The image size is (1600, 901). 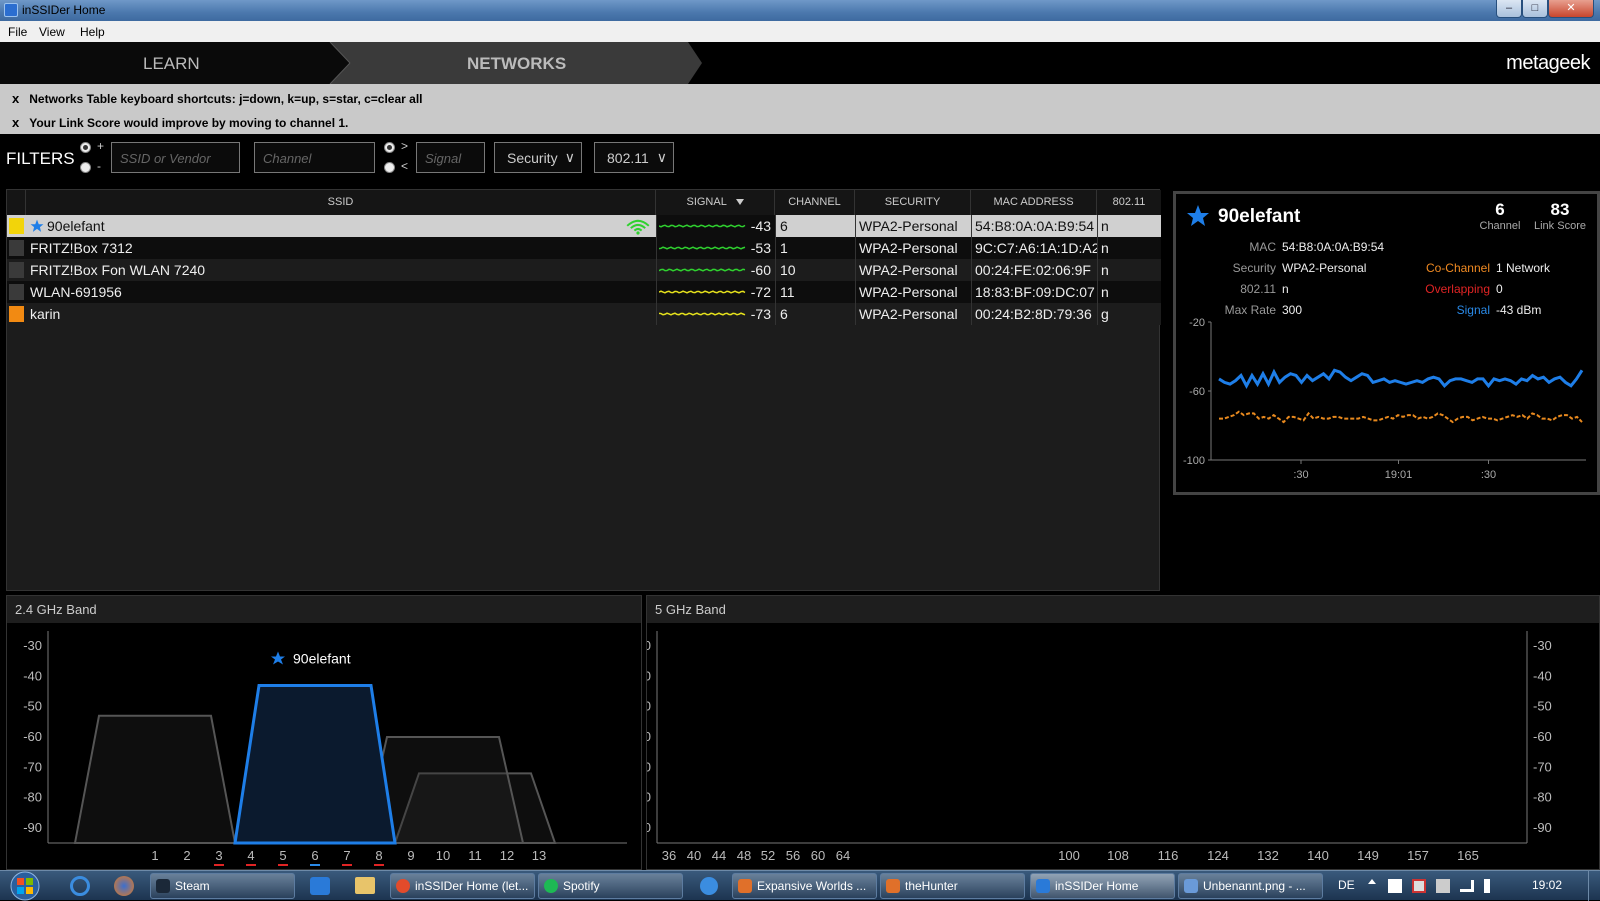 I want to click on menu-help: Help, so click(x=92, y=32).